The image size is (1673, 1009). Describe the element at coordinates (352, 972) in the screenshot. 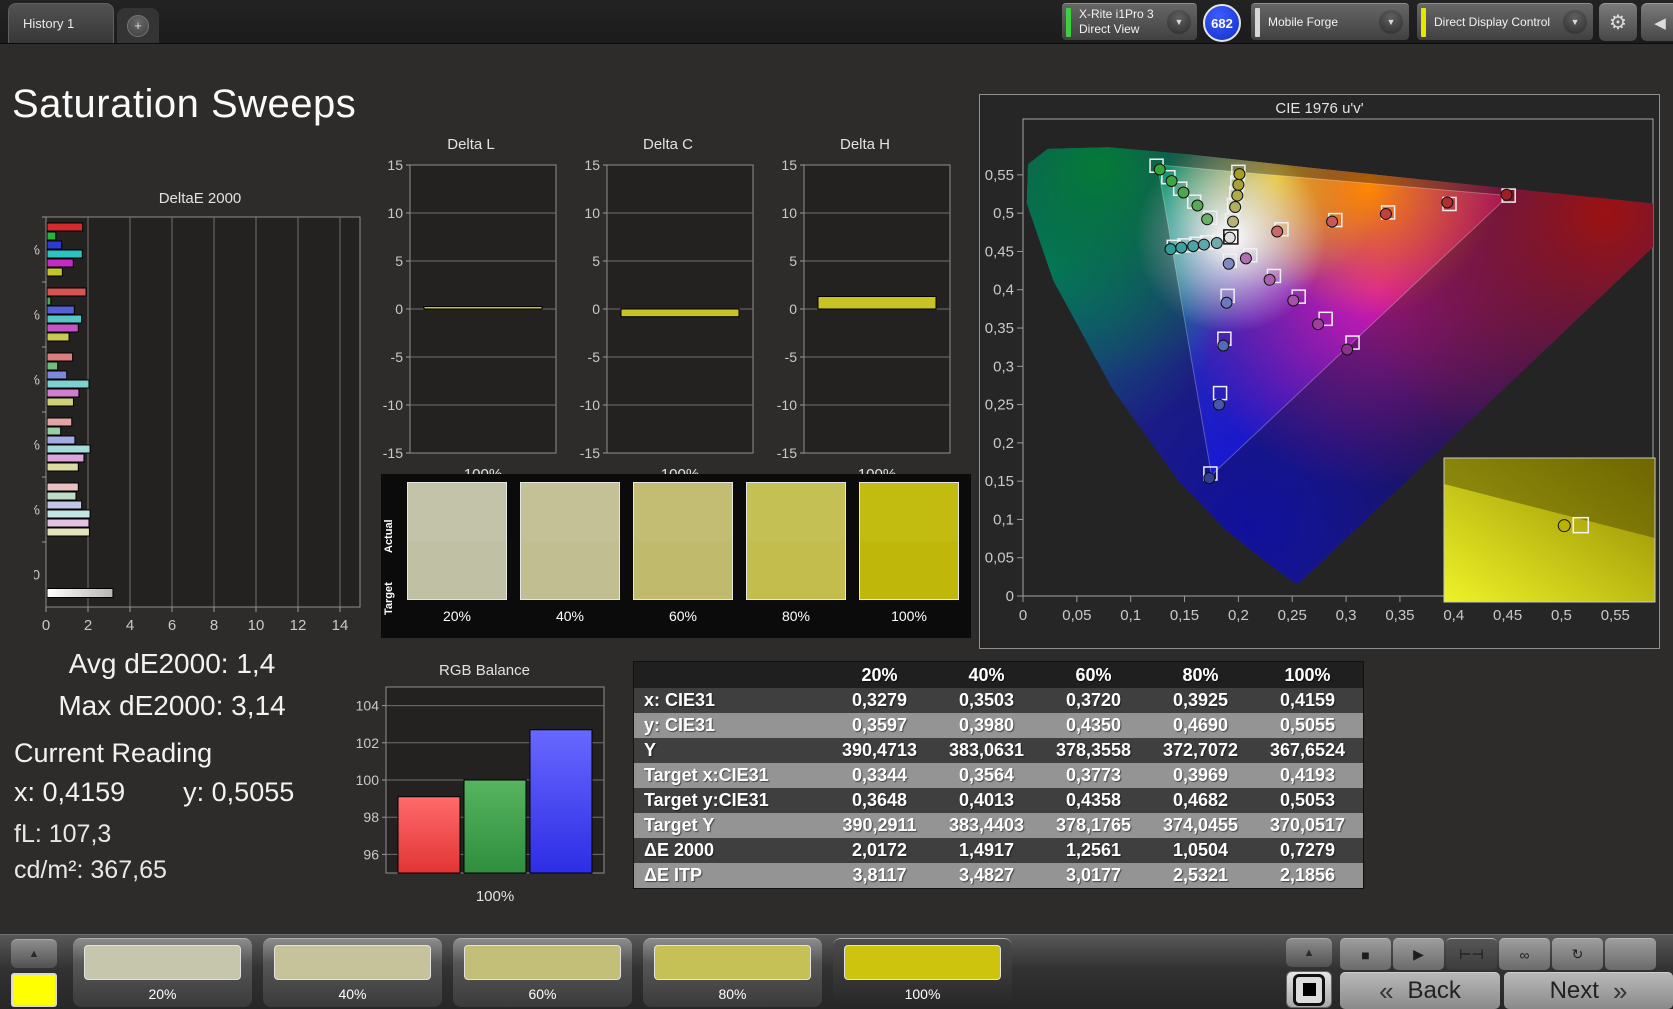

I see `saturation-swatch-button-40%: 40%` at that location.